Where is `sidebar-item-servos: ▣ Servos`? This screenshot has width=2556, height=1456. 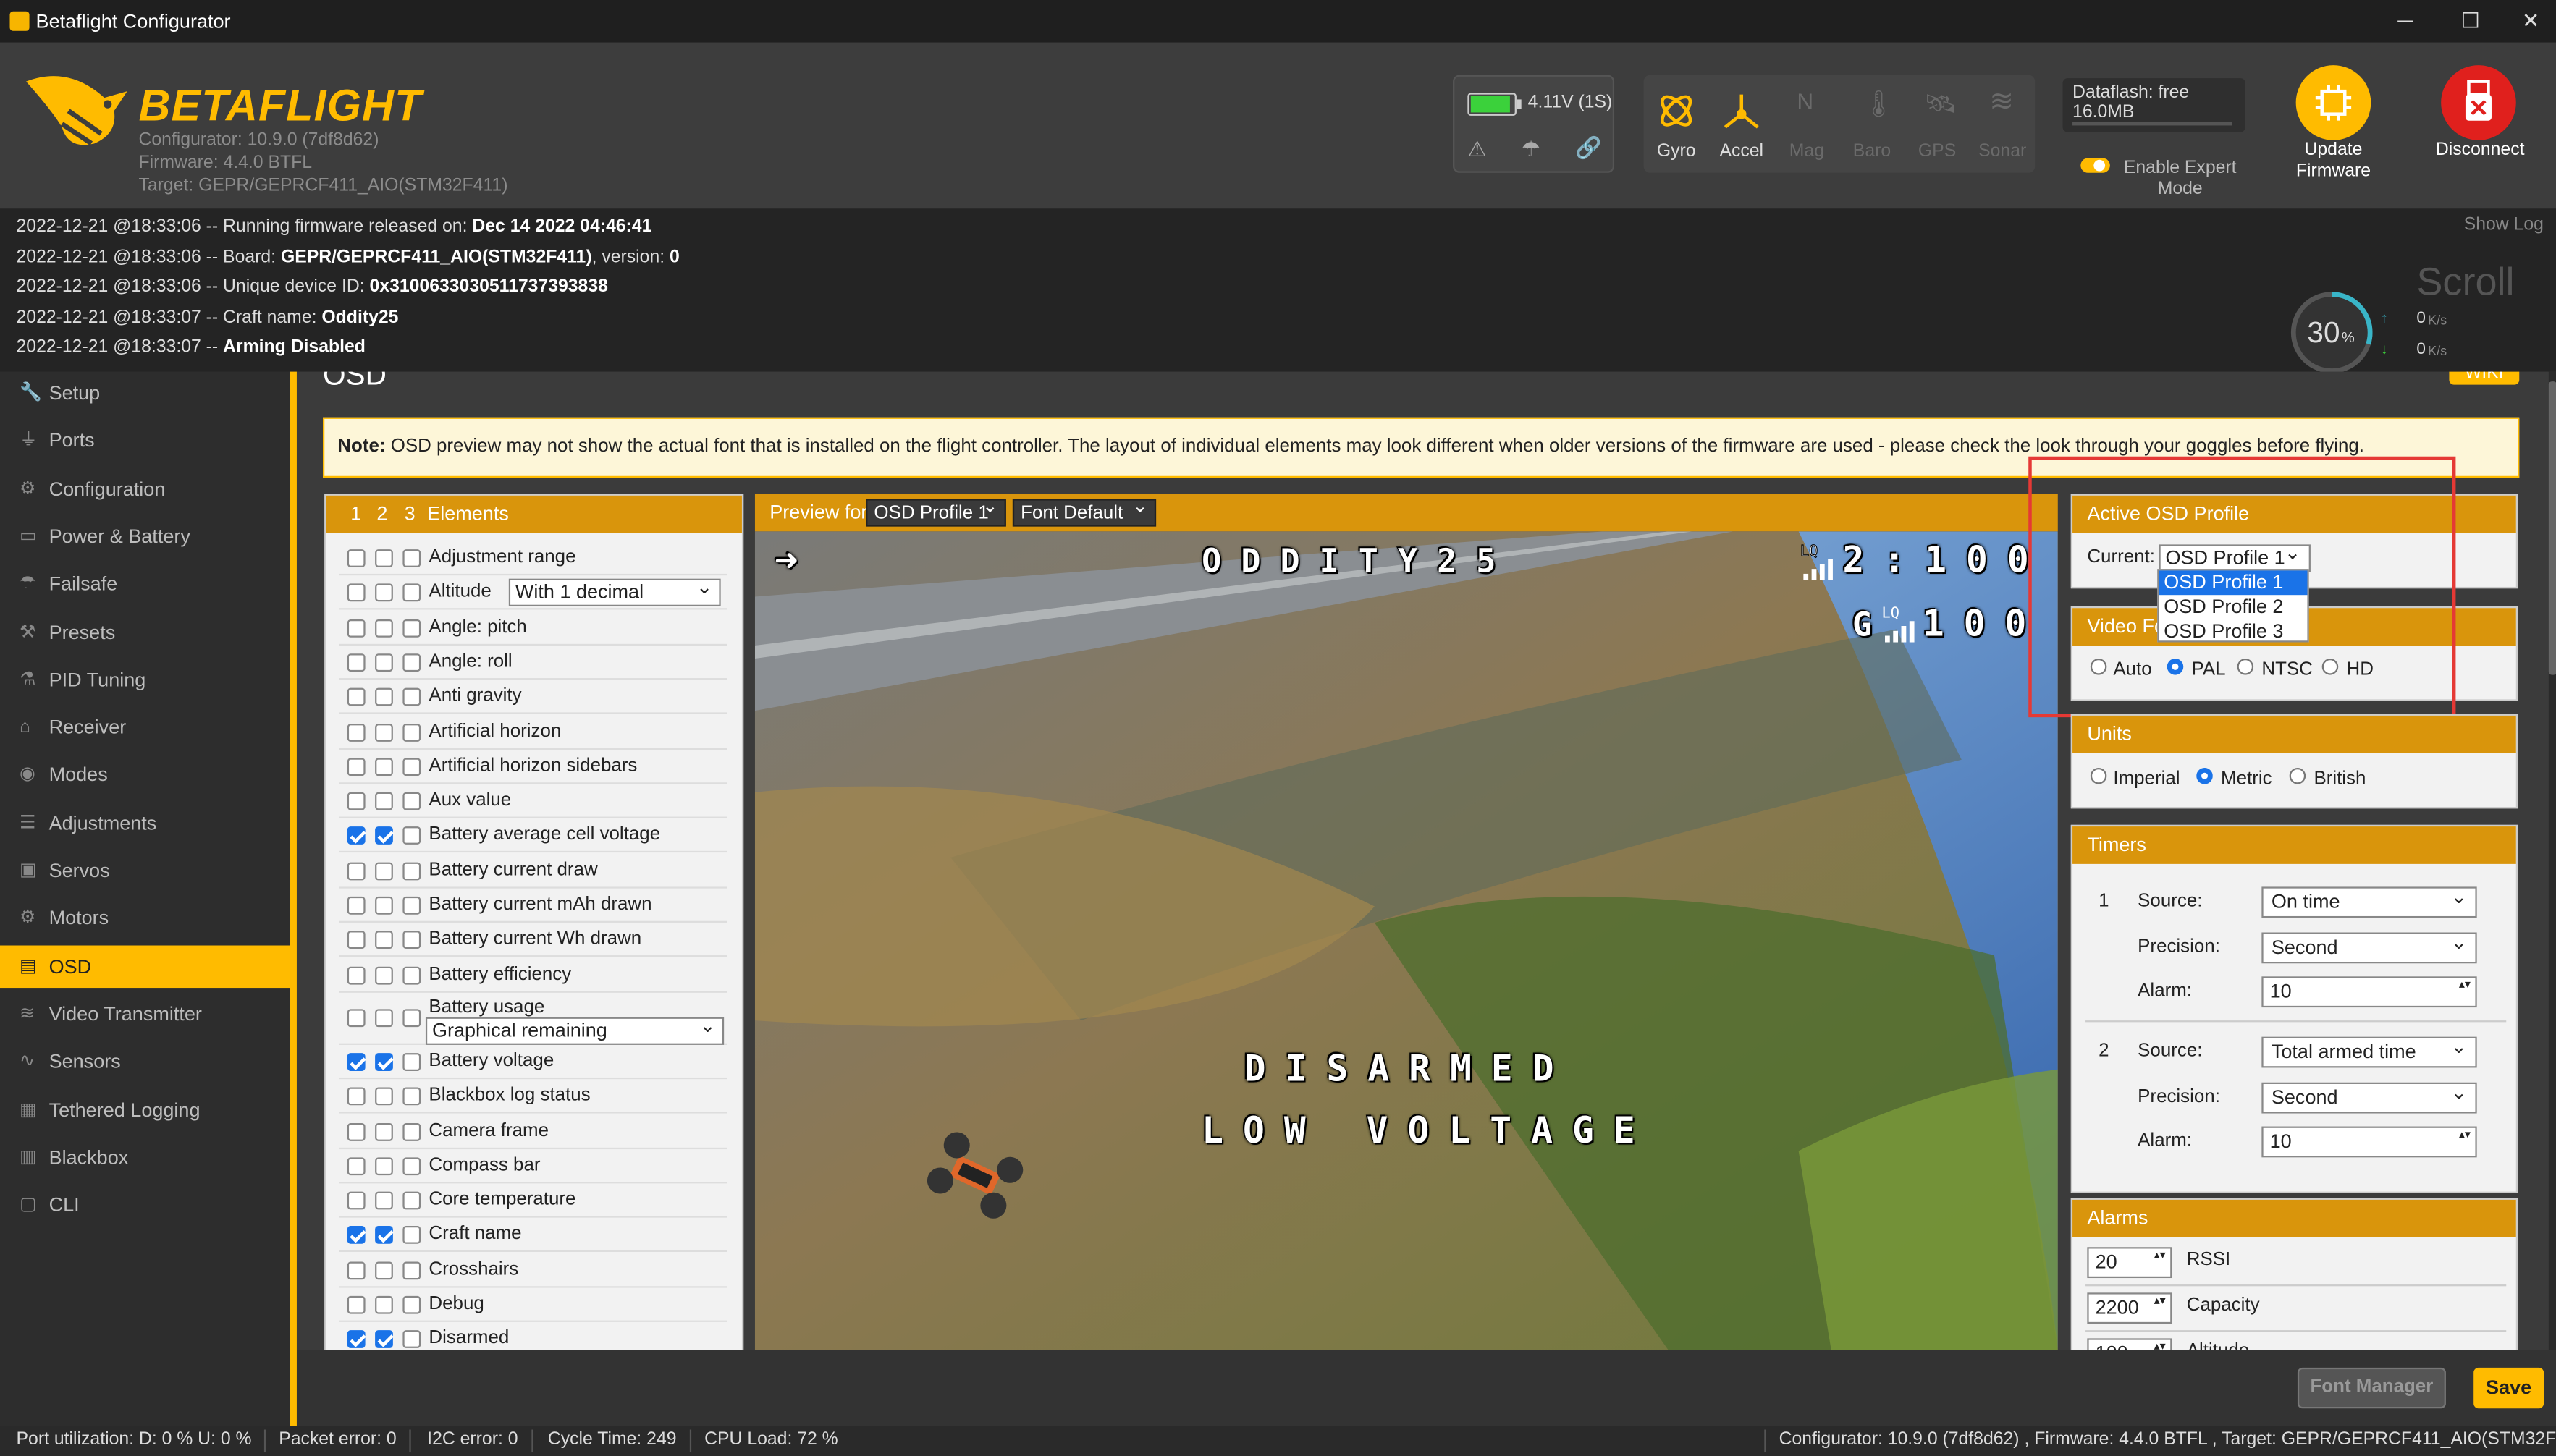 sidebar-item-servos: ▣ Servos is located at coordinates (146, 871).